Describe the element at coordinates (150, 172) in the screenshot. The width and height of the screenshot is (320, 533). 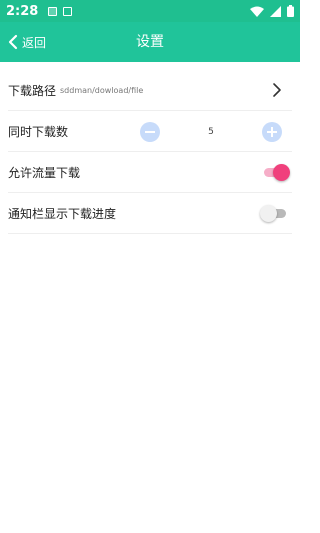
I see `setting-allow-mobile-data: 允许流量下载` at that location.